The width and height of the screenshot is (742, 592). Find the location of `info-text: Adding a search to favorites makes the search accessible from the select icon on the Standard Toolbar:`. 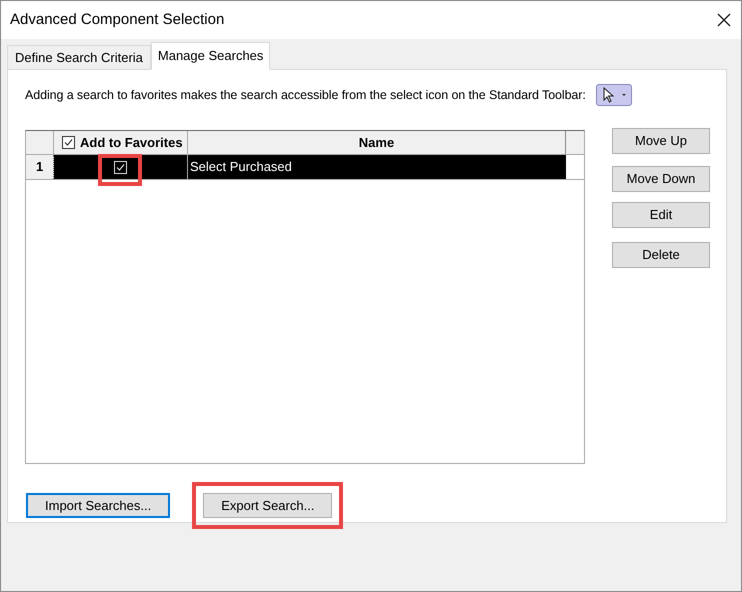

info-text: Adding a search to favorites makes the search accessible from the select icon on the Standard Toolbar: is located at coordinates (305, 95).